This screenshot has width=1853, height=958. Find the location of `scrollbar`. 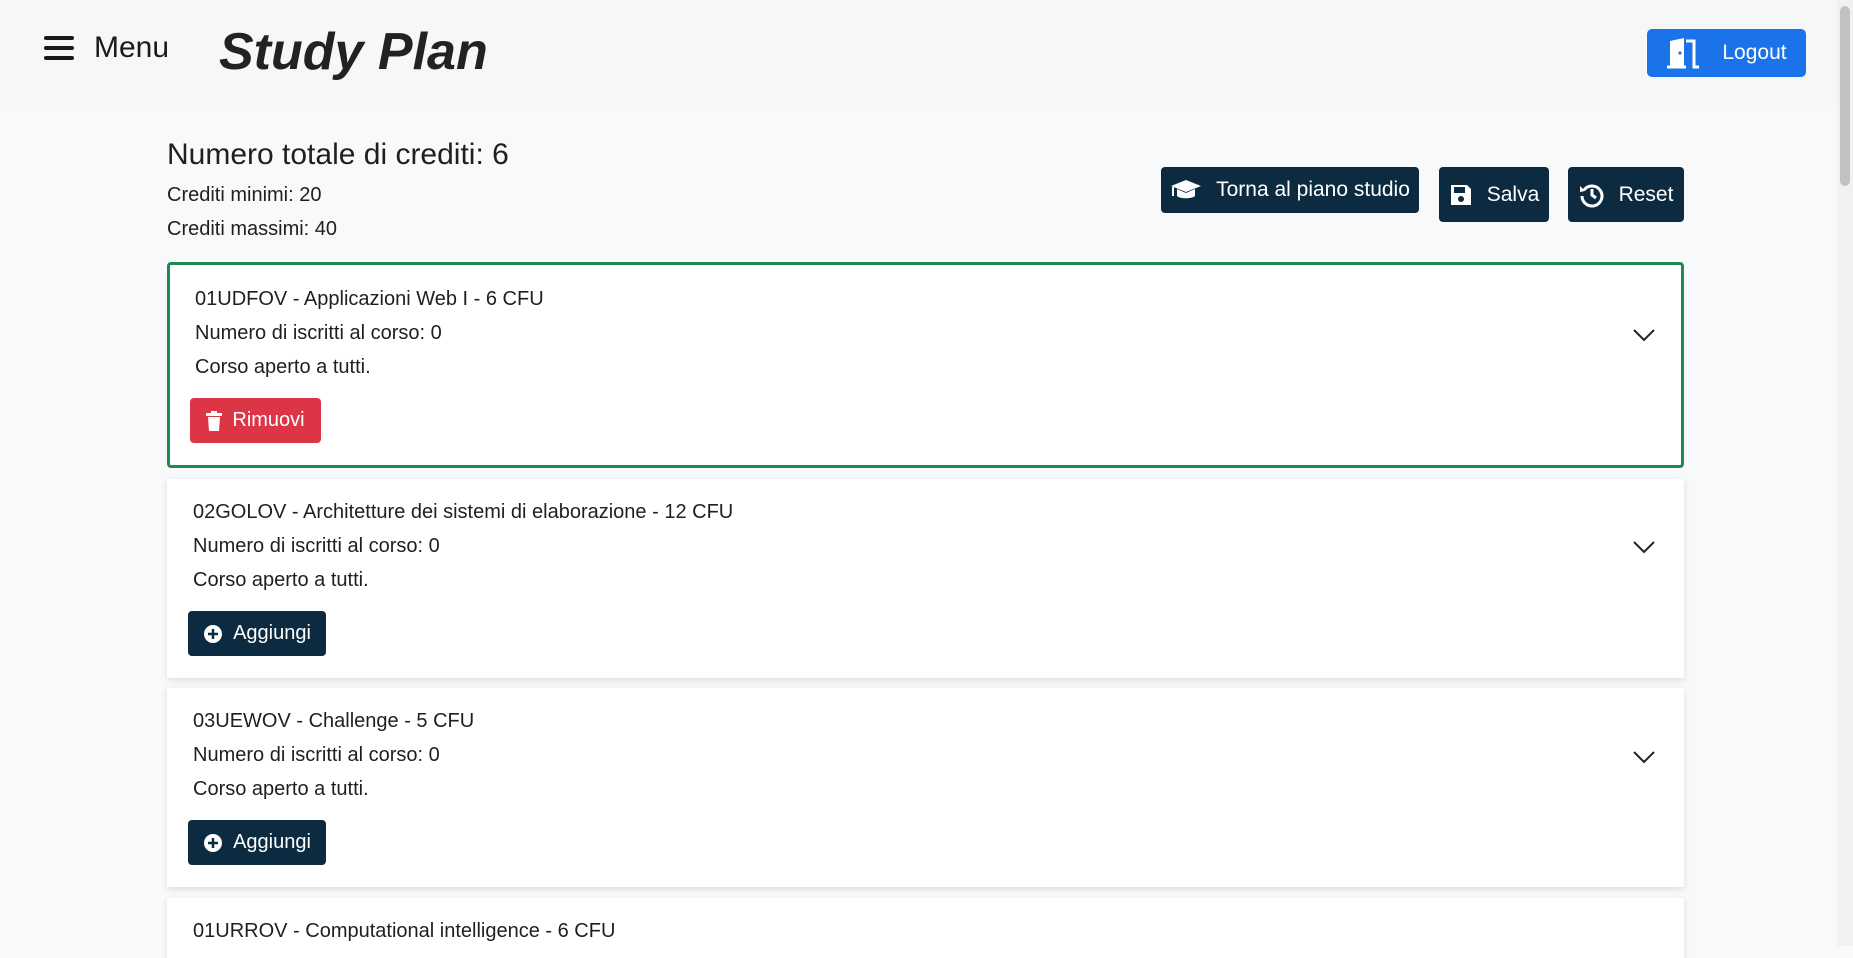

scrollbar is located at coordinates (1845, 473).